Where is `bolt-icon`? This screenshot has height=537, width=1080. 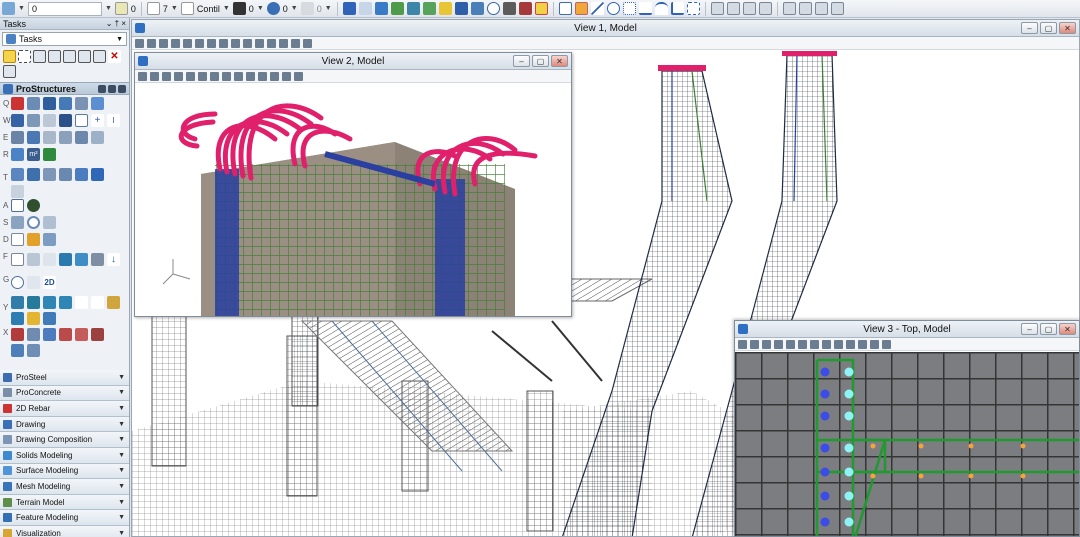
bolt-icon is located at coordinates (81, 103).